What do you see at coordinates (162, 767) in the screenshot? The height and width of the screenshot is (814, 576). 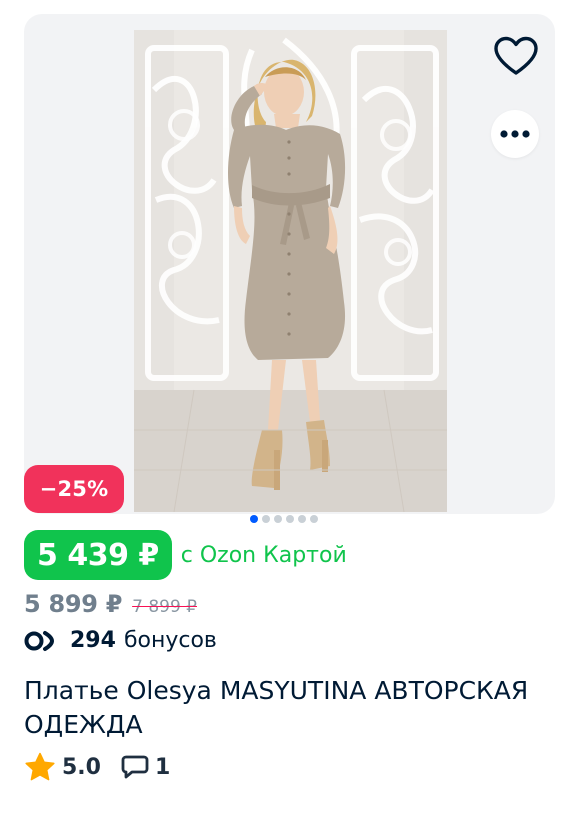 I see `reviews-count: 1` at bounding box center [162, 767].